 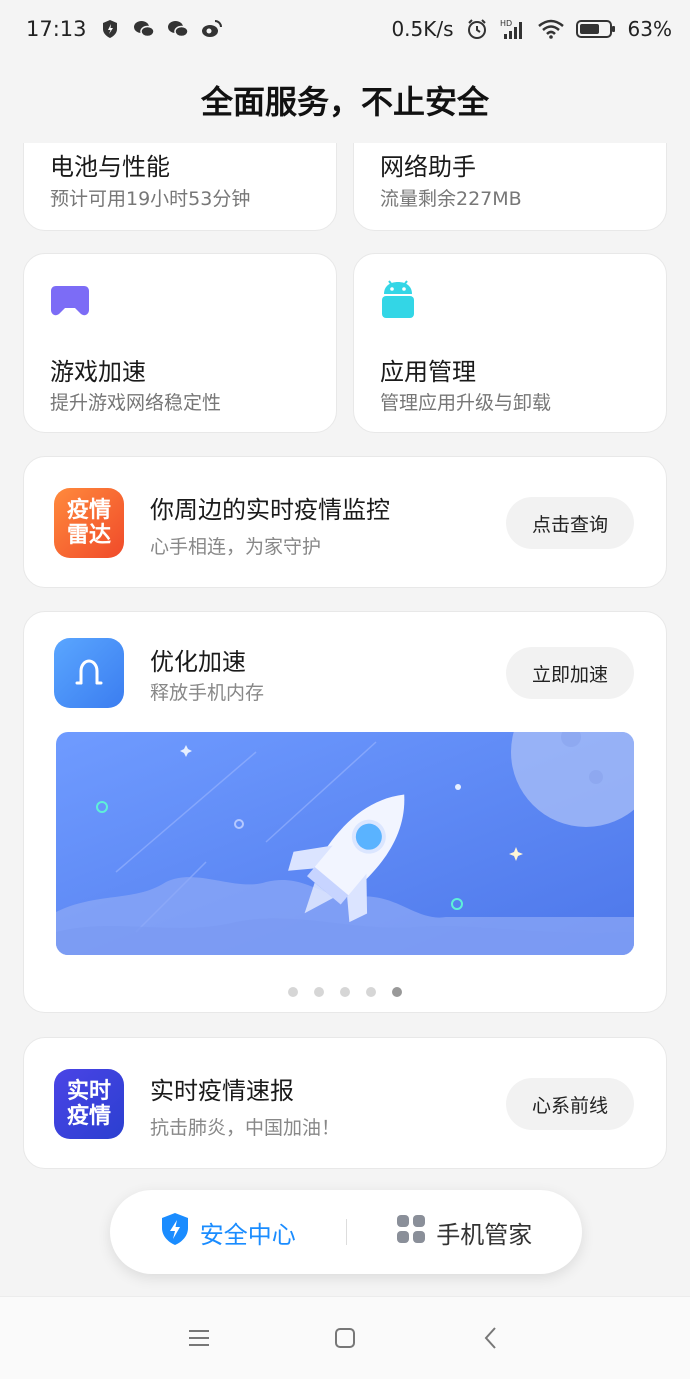 What do you see at coordinates (345, 843) in the screenshot?
I see `rocket-banner` at bounding box center [345, 843].